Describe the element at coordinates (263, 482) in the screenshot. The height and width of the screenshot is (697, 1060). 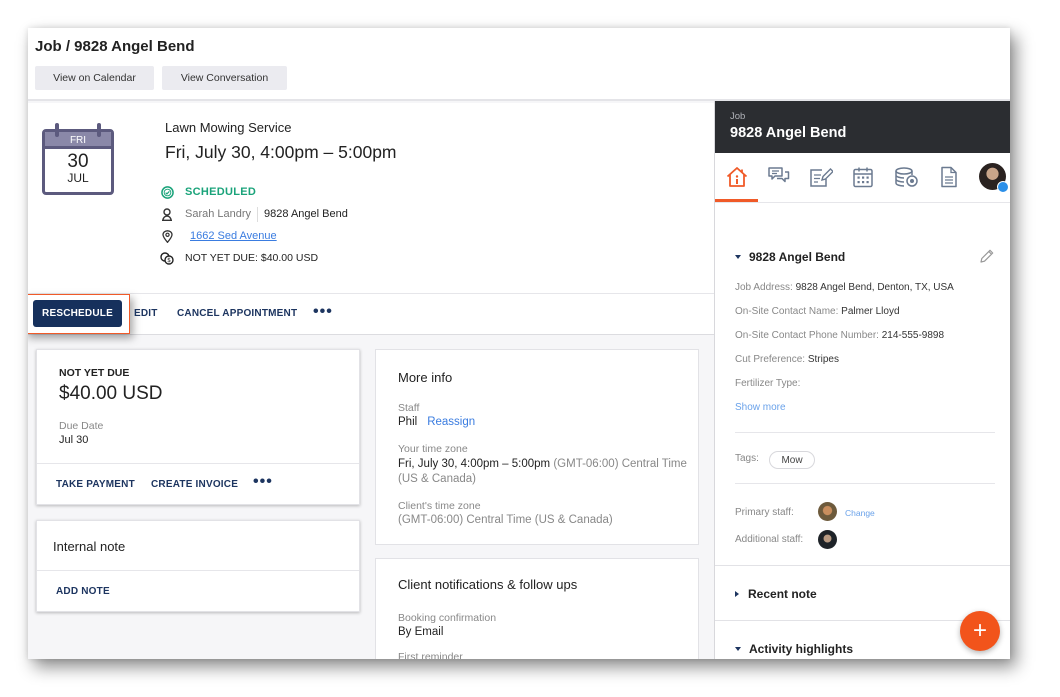
I see `payment-more-button: •••` at that location.